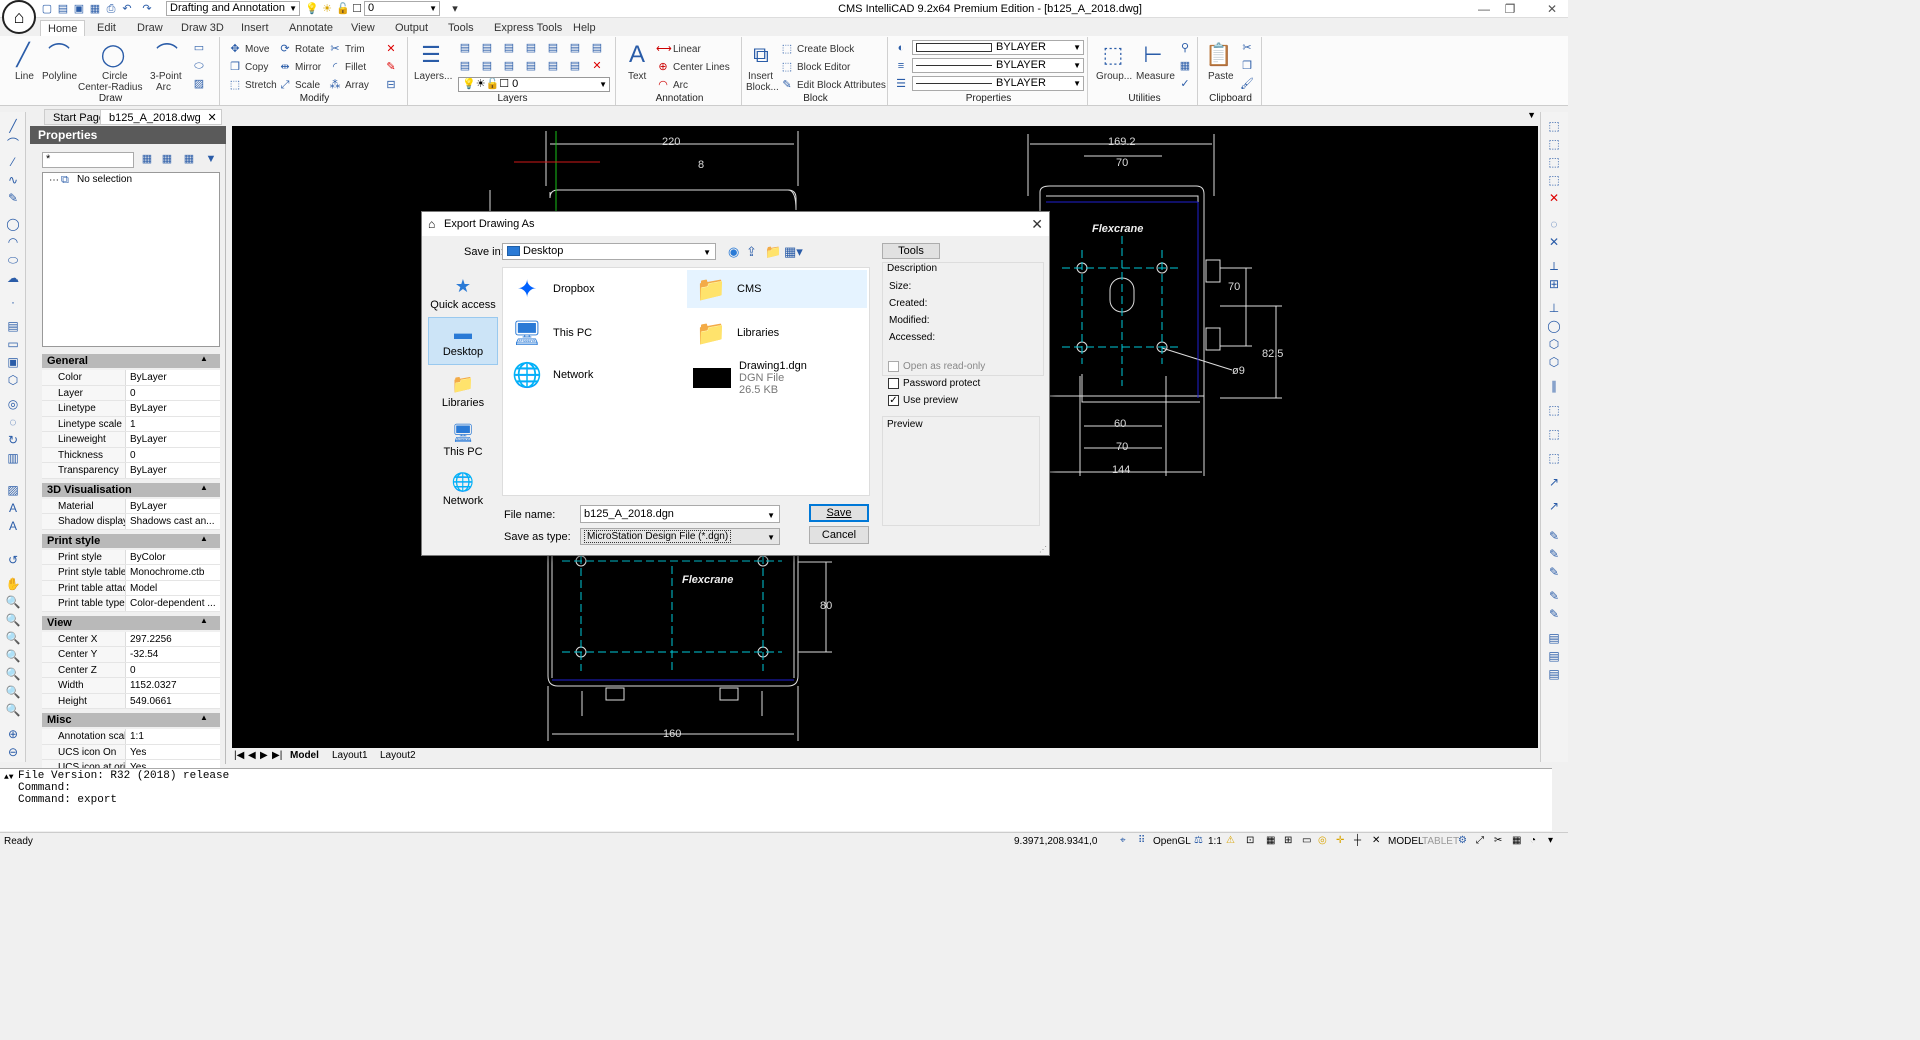  I want to click on snap-list-icon: ▤, so click(1554, 656).